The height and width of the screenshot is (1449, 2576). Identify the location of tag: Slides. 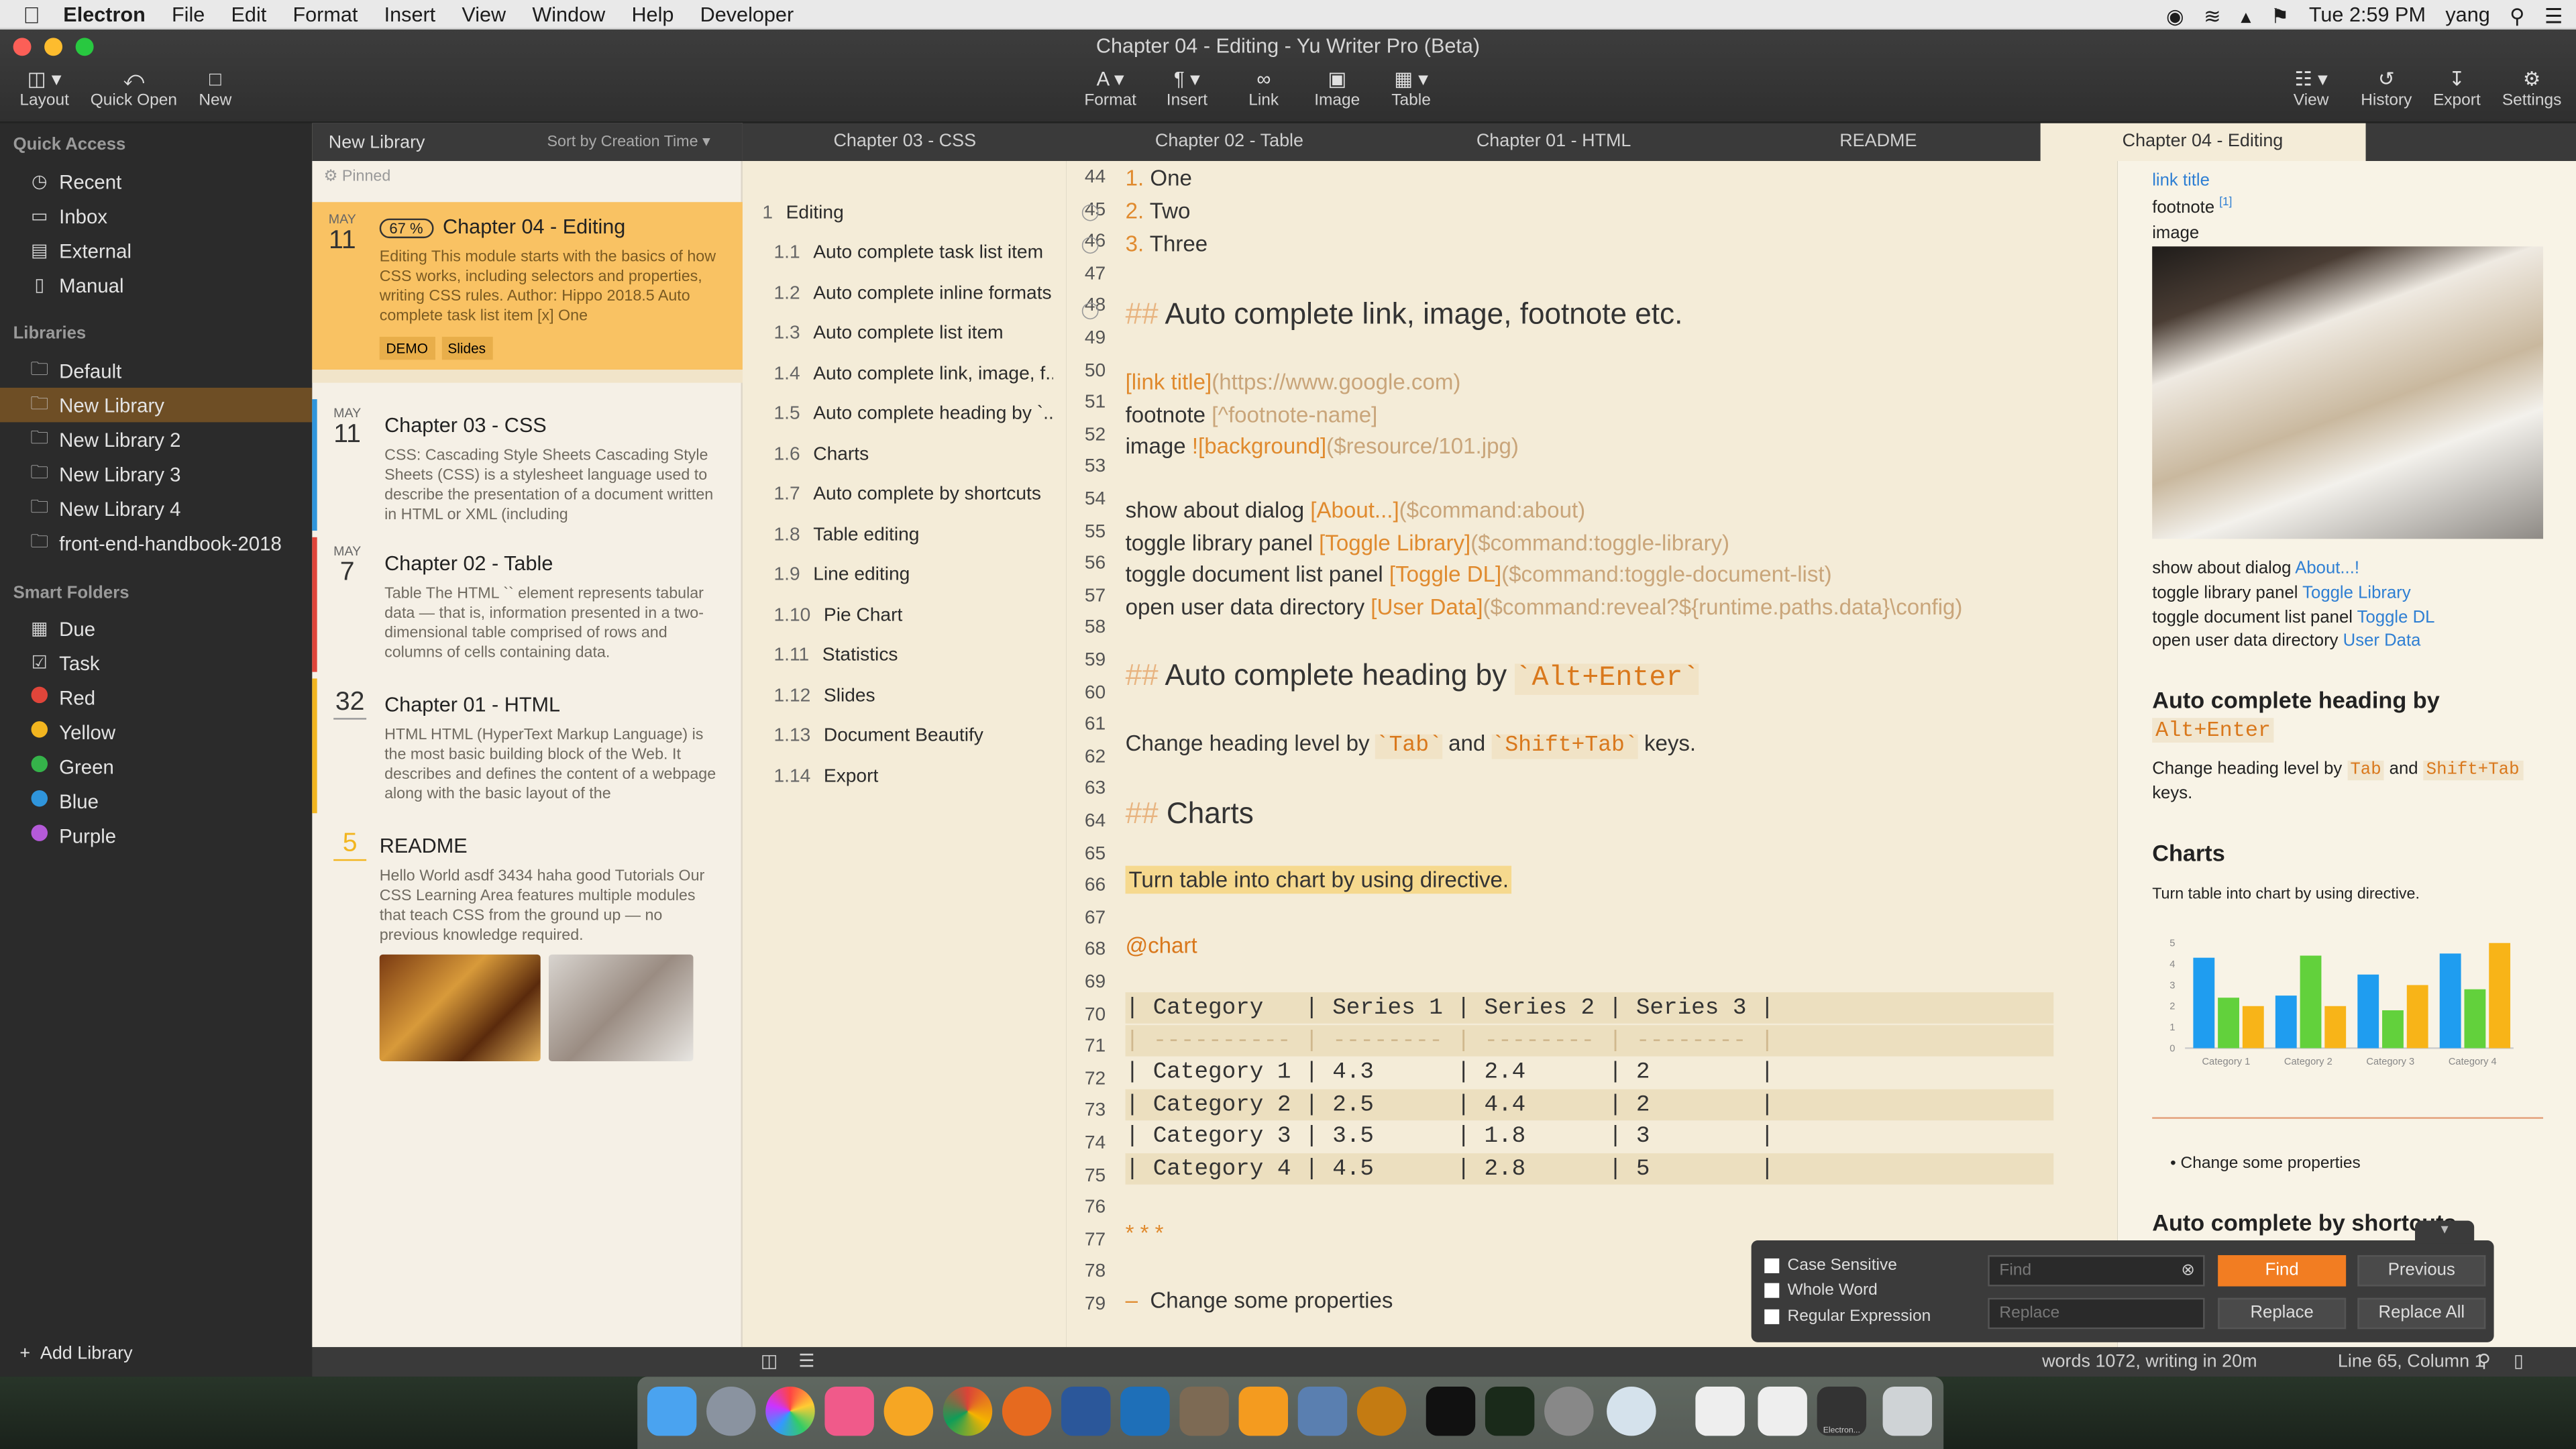
(466, 348).